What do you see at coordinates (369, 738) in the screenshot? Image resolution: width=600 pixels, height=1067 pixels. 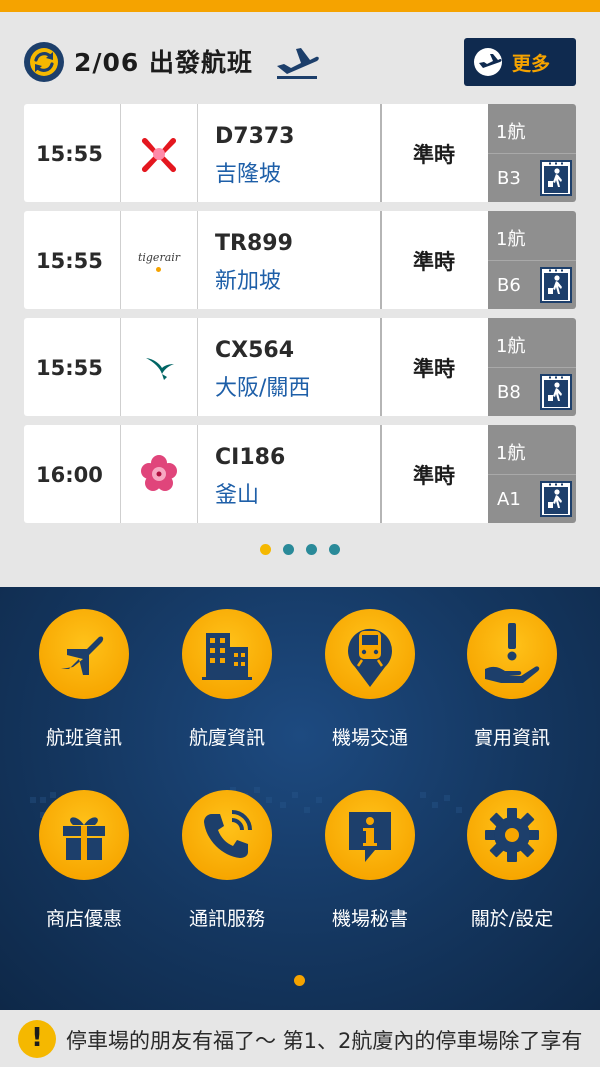 I see `menu-label: 機場交通` at bounding box center [369, 738].